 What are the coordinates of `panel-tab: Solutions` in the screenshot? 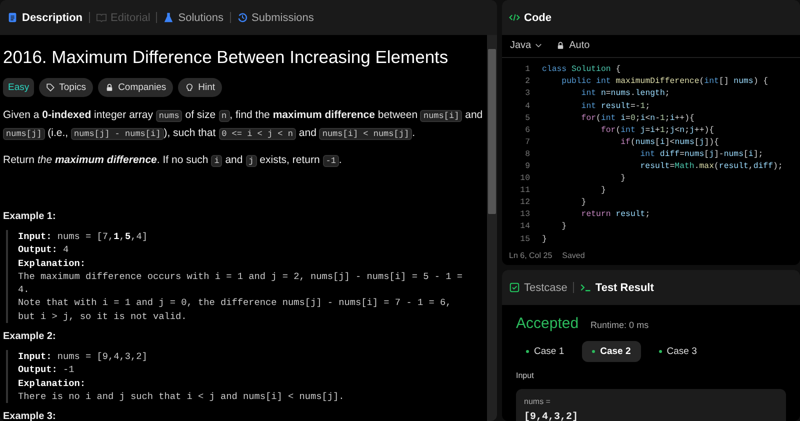 It's located at (193, 17).